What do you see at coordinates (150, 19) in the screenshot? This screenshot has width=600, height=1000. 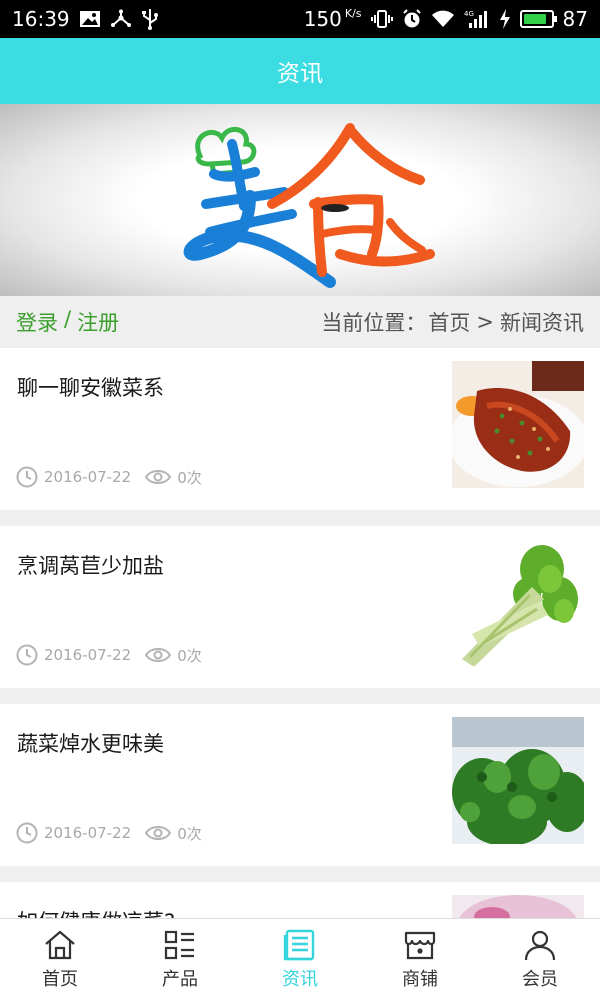 I see `usb-icon` at bounding box center [150, 19].